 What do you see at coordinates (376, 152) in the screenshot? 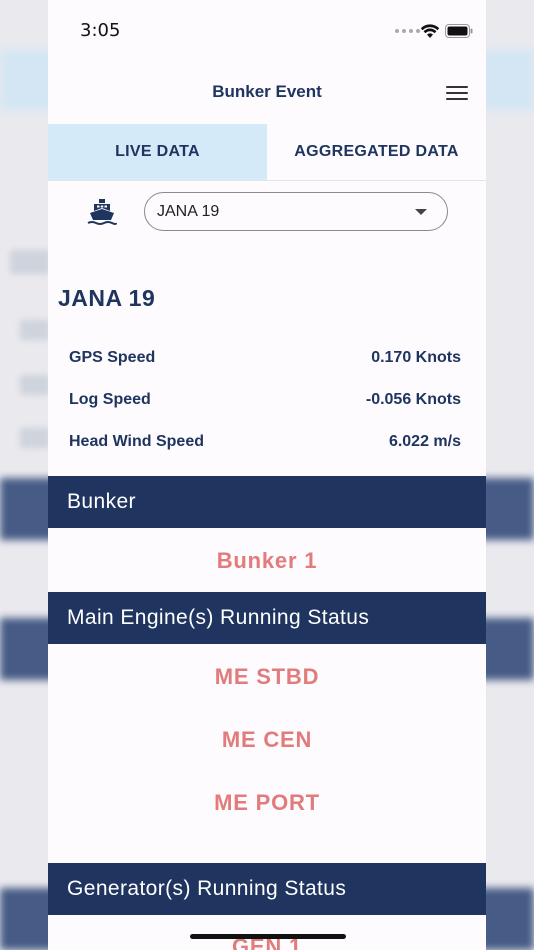
I see `tab-aggregated-data: AGGREGATED DATA` at bounding box center [376, 152].